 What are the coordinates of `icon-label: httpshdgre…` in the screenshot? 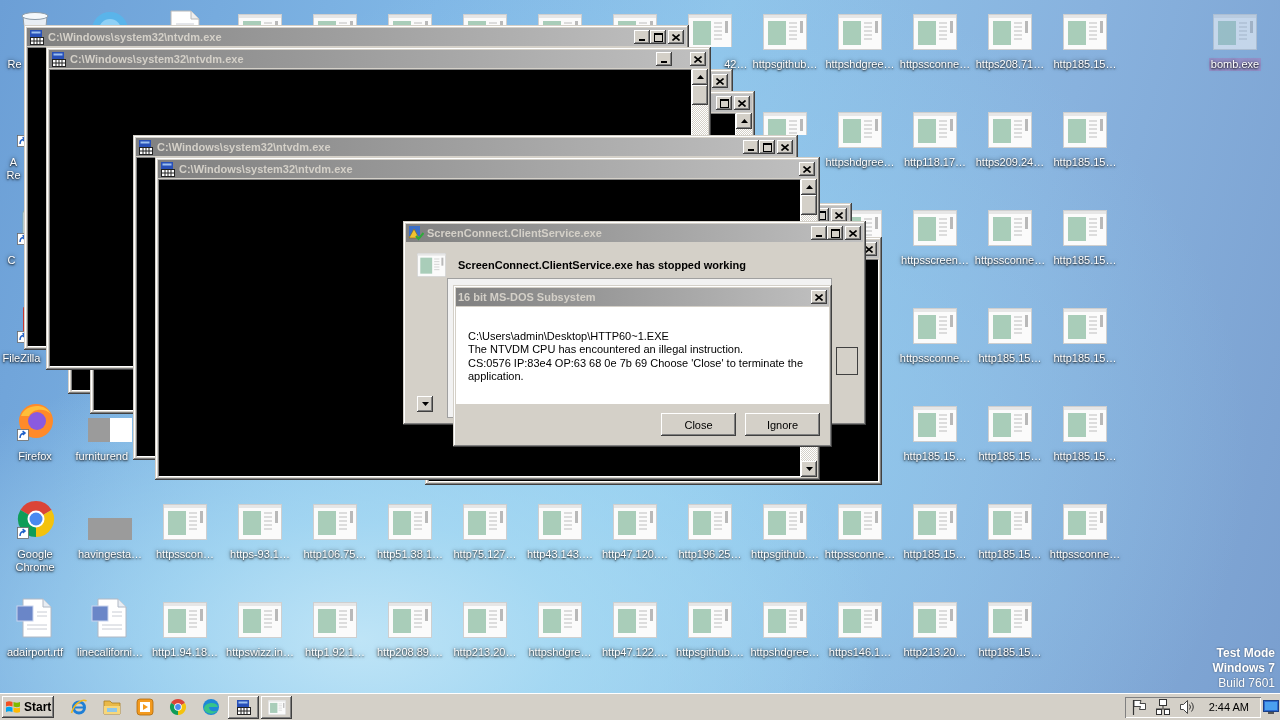 It's located at (560, 652).